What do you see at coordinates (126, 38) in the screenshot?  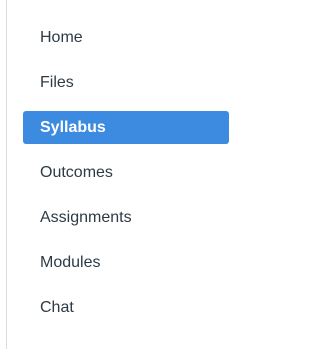 I see `nav-item-home: Home` at bounding box center [126, 38].